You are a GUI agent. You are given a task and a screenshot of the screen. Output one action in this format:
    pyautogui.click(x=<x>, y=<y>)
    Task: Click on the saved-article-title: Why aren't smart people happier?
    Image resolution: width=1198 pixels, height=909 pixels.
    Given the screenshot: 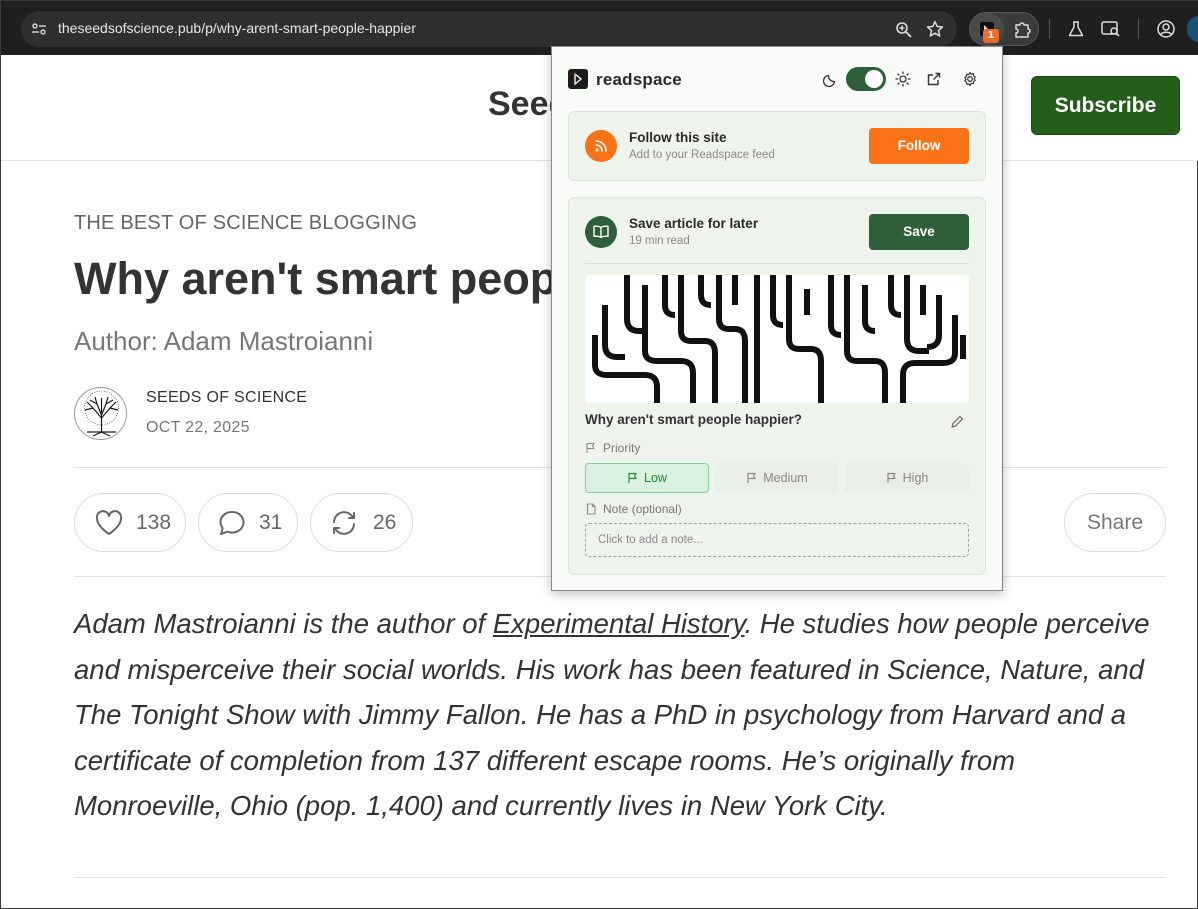 What is the action you would take?
    pyautogui.click(x=694, y=419)
    